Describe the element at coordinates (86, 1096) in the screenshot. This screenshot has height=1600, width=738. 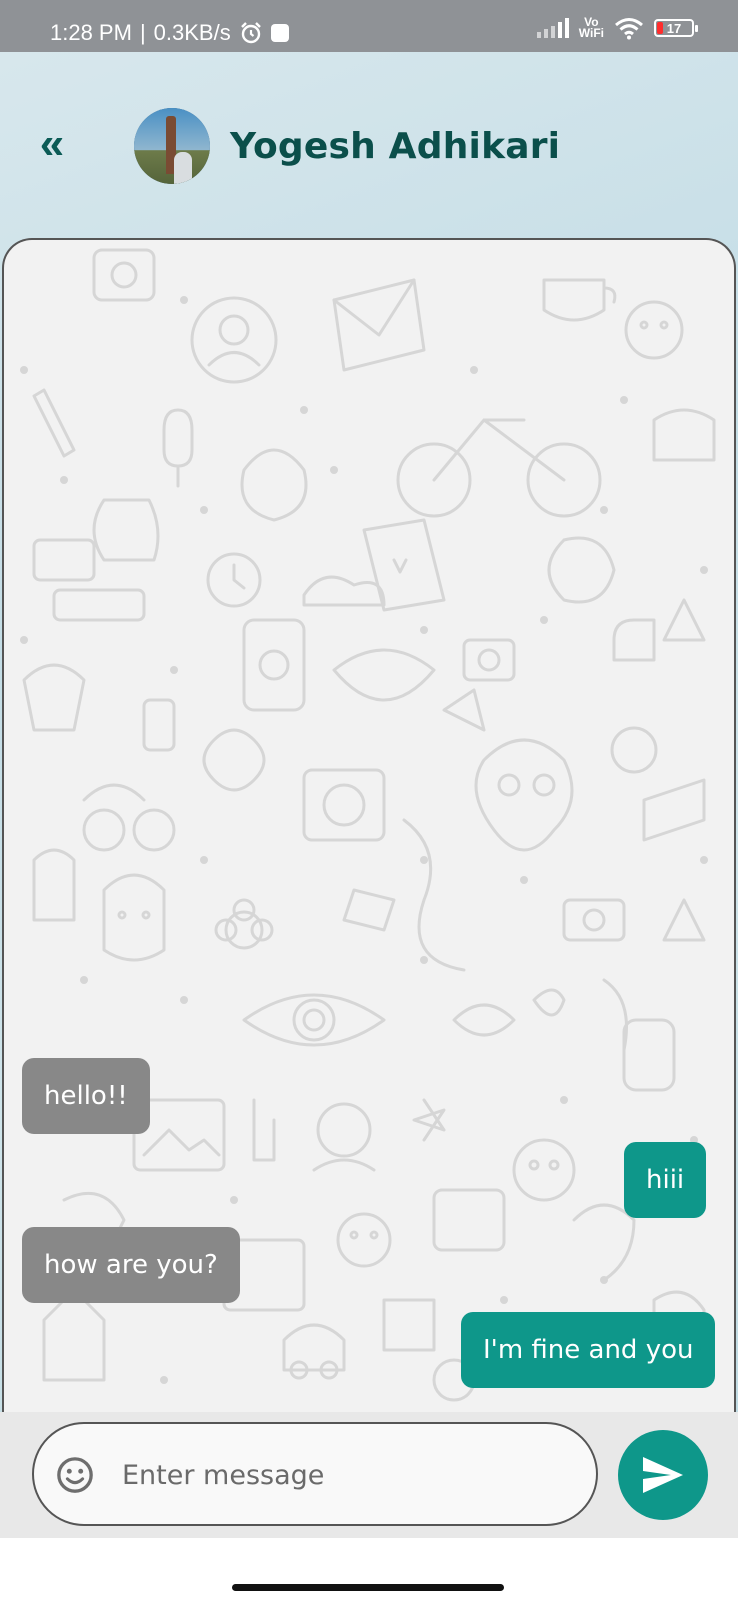
I see `message-bubble-incoming: hello!!` at that location.